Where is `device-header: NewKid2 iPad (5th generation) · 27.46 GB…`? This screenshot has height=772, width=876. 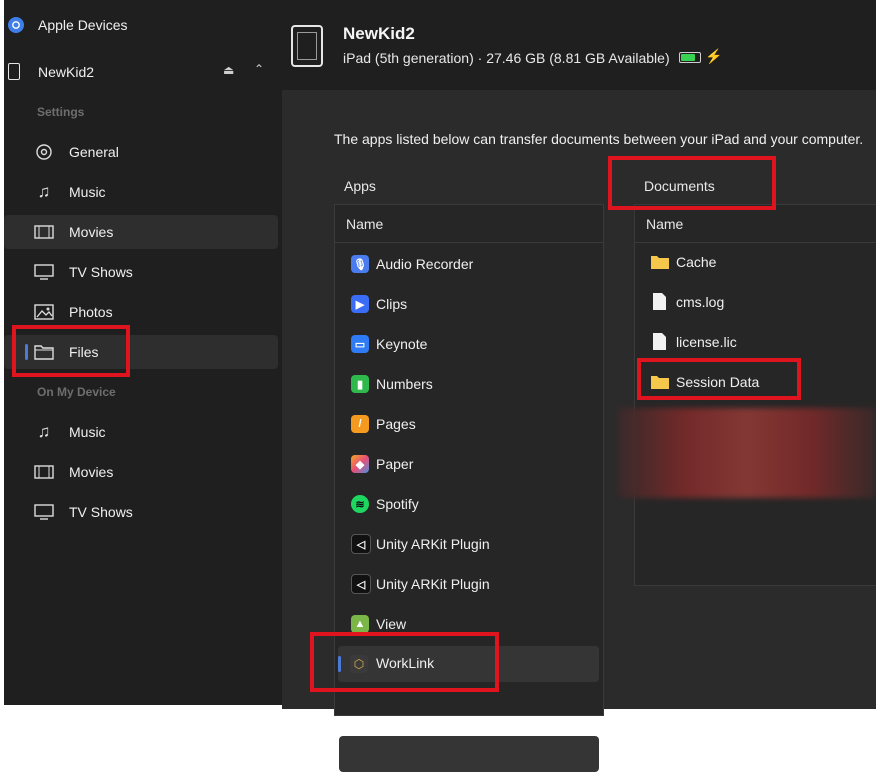 device-header: NewKid2 iPad (5th generation) · 27.46 GB… is located at coordinates (579, 45).